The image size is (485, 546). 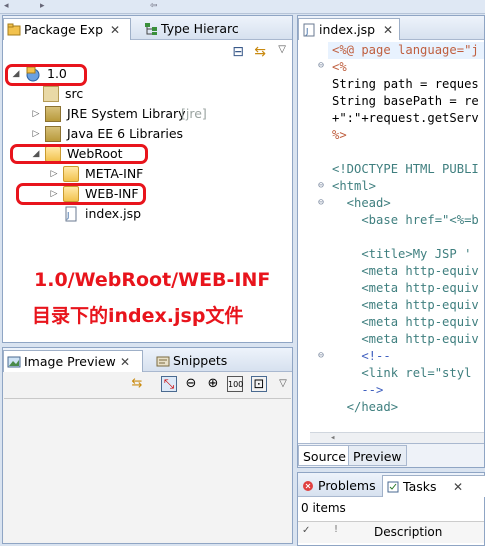 I want to click on code-line: </head>, so click(x=365, y=407).